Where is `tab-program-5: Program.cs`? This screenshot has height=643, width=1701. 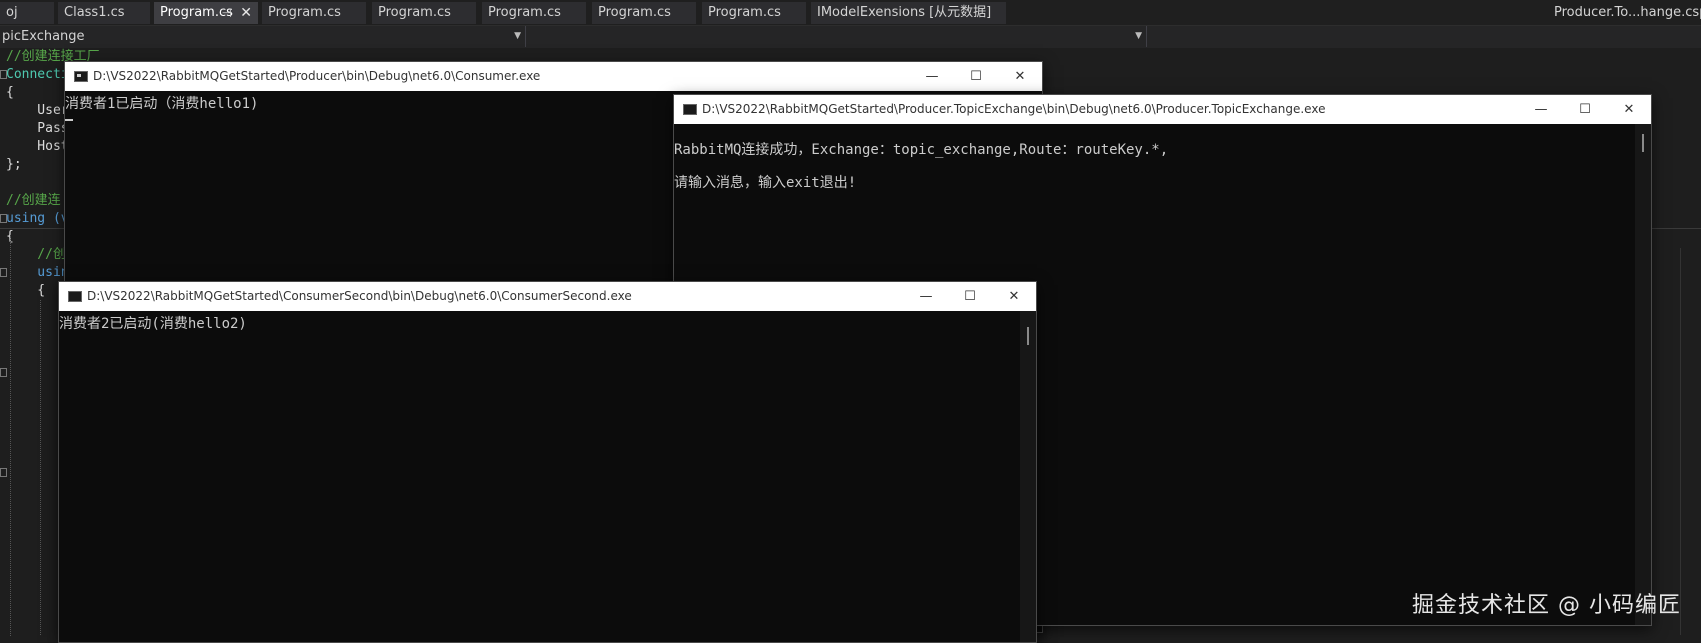
tab-program-5: Program.cs is located at coordinates (644, 13).